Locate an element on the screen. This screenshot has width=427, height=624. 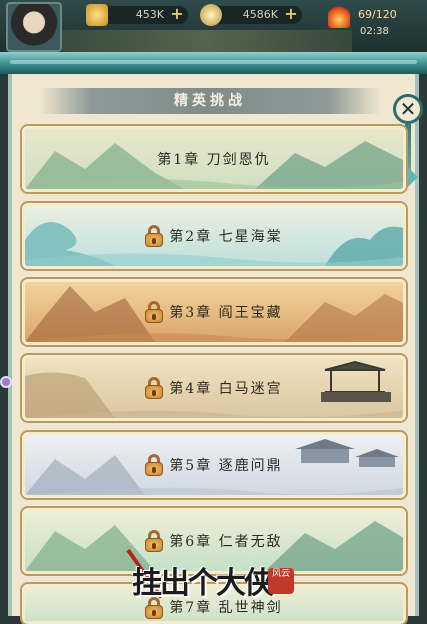
top-resource-bar: 453K + 4586K + 69/120 02:38 is located at coordinates (213, 26).